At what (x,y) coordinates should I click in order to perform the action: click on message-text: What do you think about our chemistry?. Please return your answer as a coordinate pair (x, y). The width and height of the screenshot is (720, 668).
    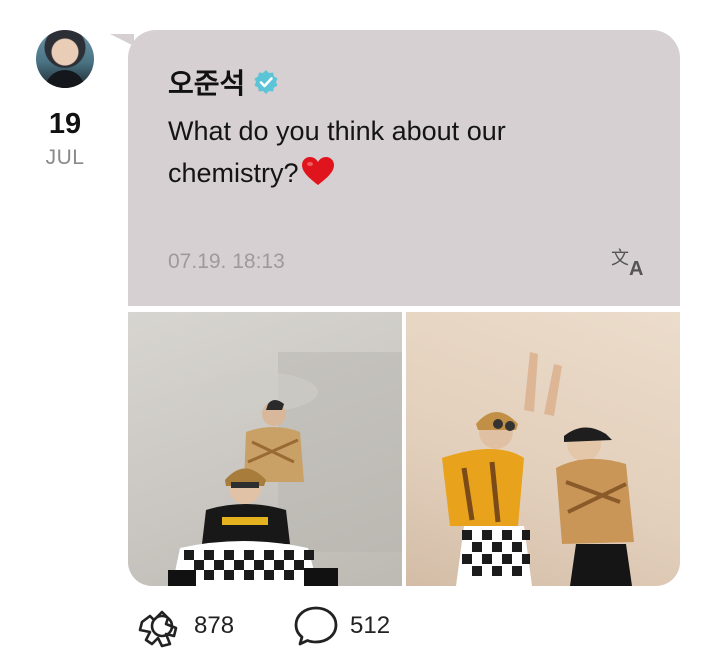
    Looking at the image, I should click on (388, 152).